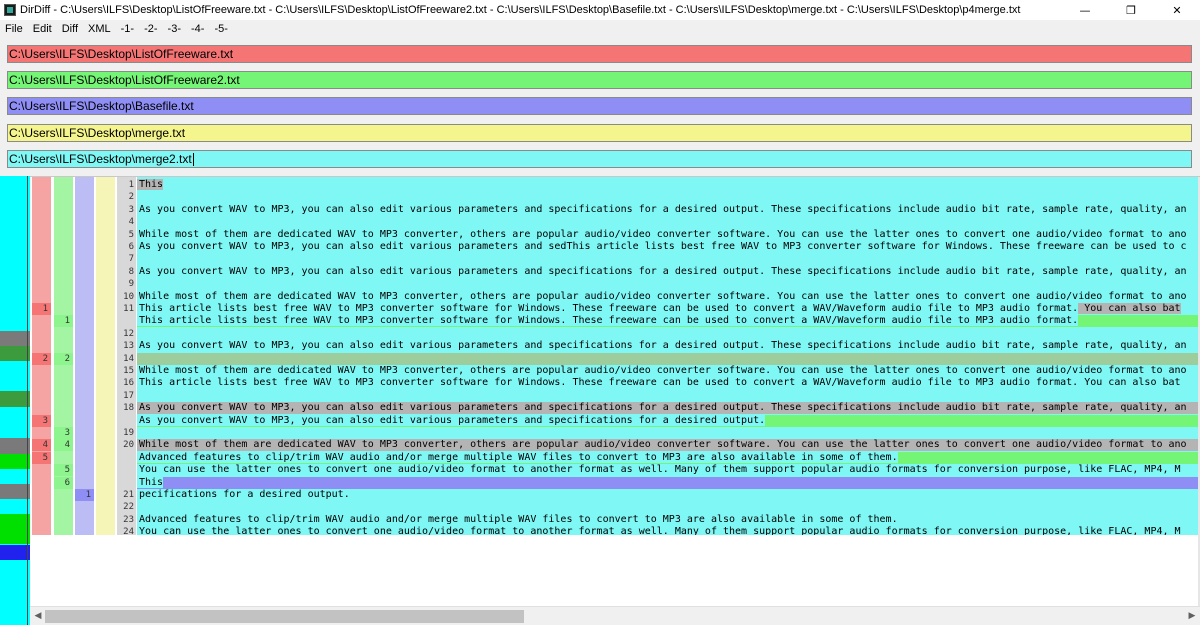 The height and width of the screenshot is (625, 1200). What do you see at coordinates (615, 615) in the screenshot?
I see `horizontal-scrollbar: ◀ ▶` at bounding box center [615, 615].